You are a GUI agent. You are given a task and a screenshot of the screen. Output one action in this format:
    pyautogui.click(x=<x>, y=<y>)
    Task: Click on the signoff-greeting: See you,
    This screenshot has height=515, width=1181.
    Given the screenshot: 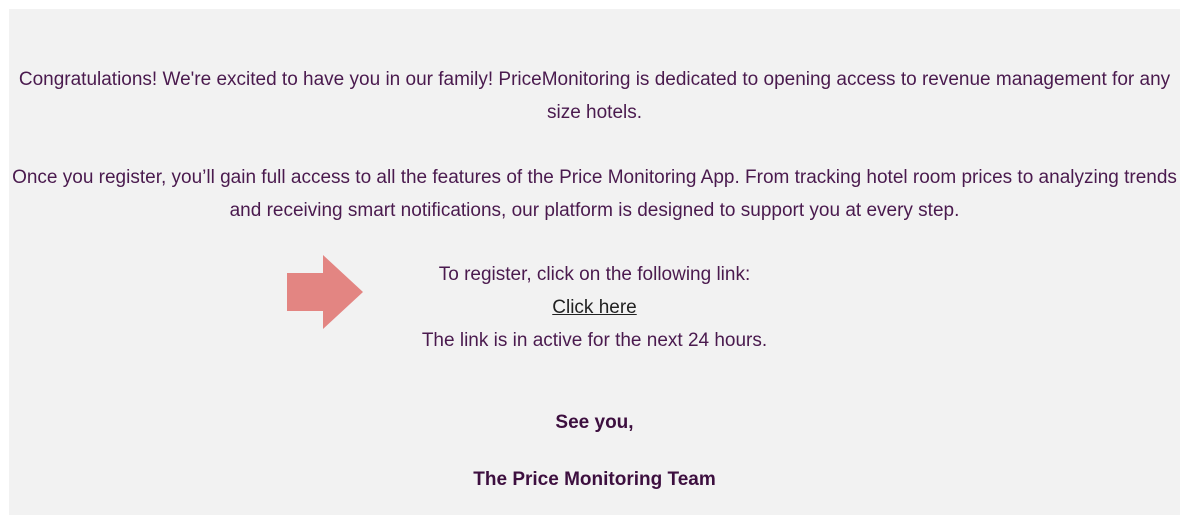 What is the action you would take?
    pyautogui.click(x=594, y=422)
    